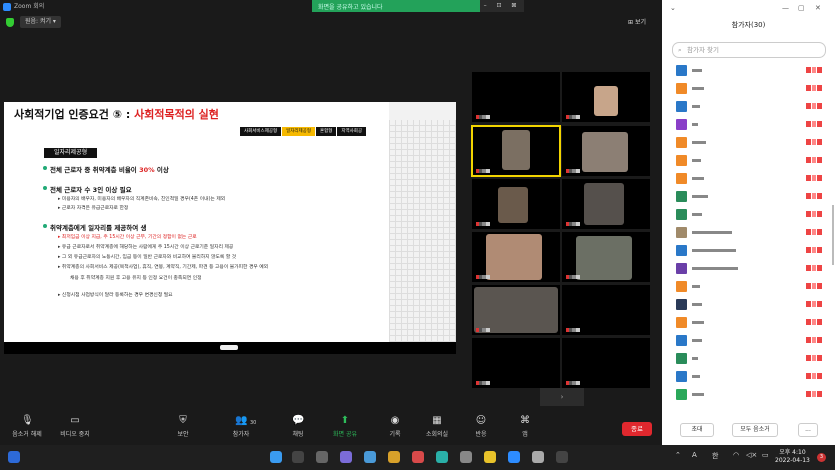 The image size is (835, 470). Describe the element at coordinates (715, 456) in the screenshot. I see `ime-indicator: 한` at that location.